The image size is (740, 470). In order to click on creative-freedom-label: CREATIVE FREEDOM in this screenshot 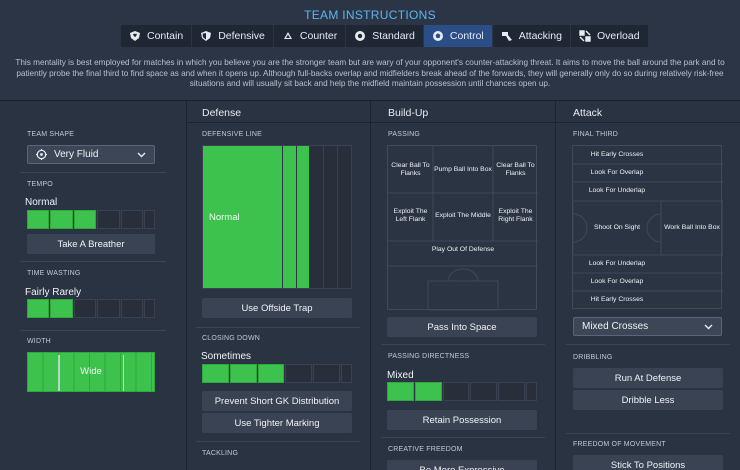, I will do `click(425, 449)`.